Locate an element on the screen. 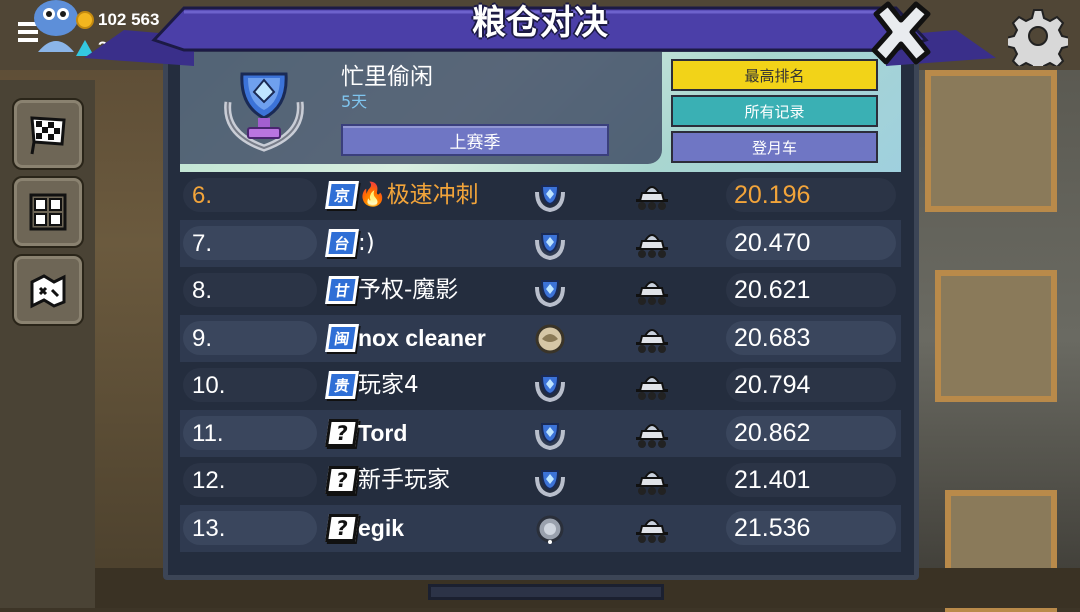 This screenshot has width=1080, height=612. rank-number: 10. is located at coordinates (209, 385).